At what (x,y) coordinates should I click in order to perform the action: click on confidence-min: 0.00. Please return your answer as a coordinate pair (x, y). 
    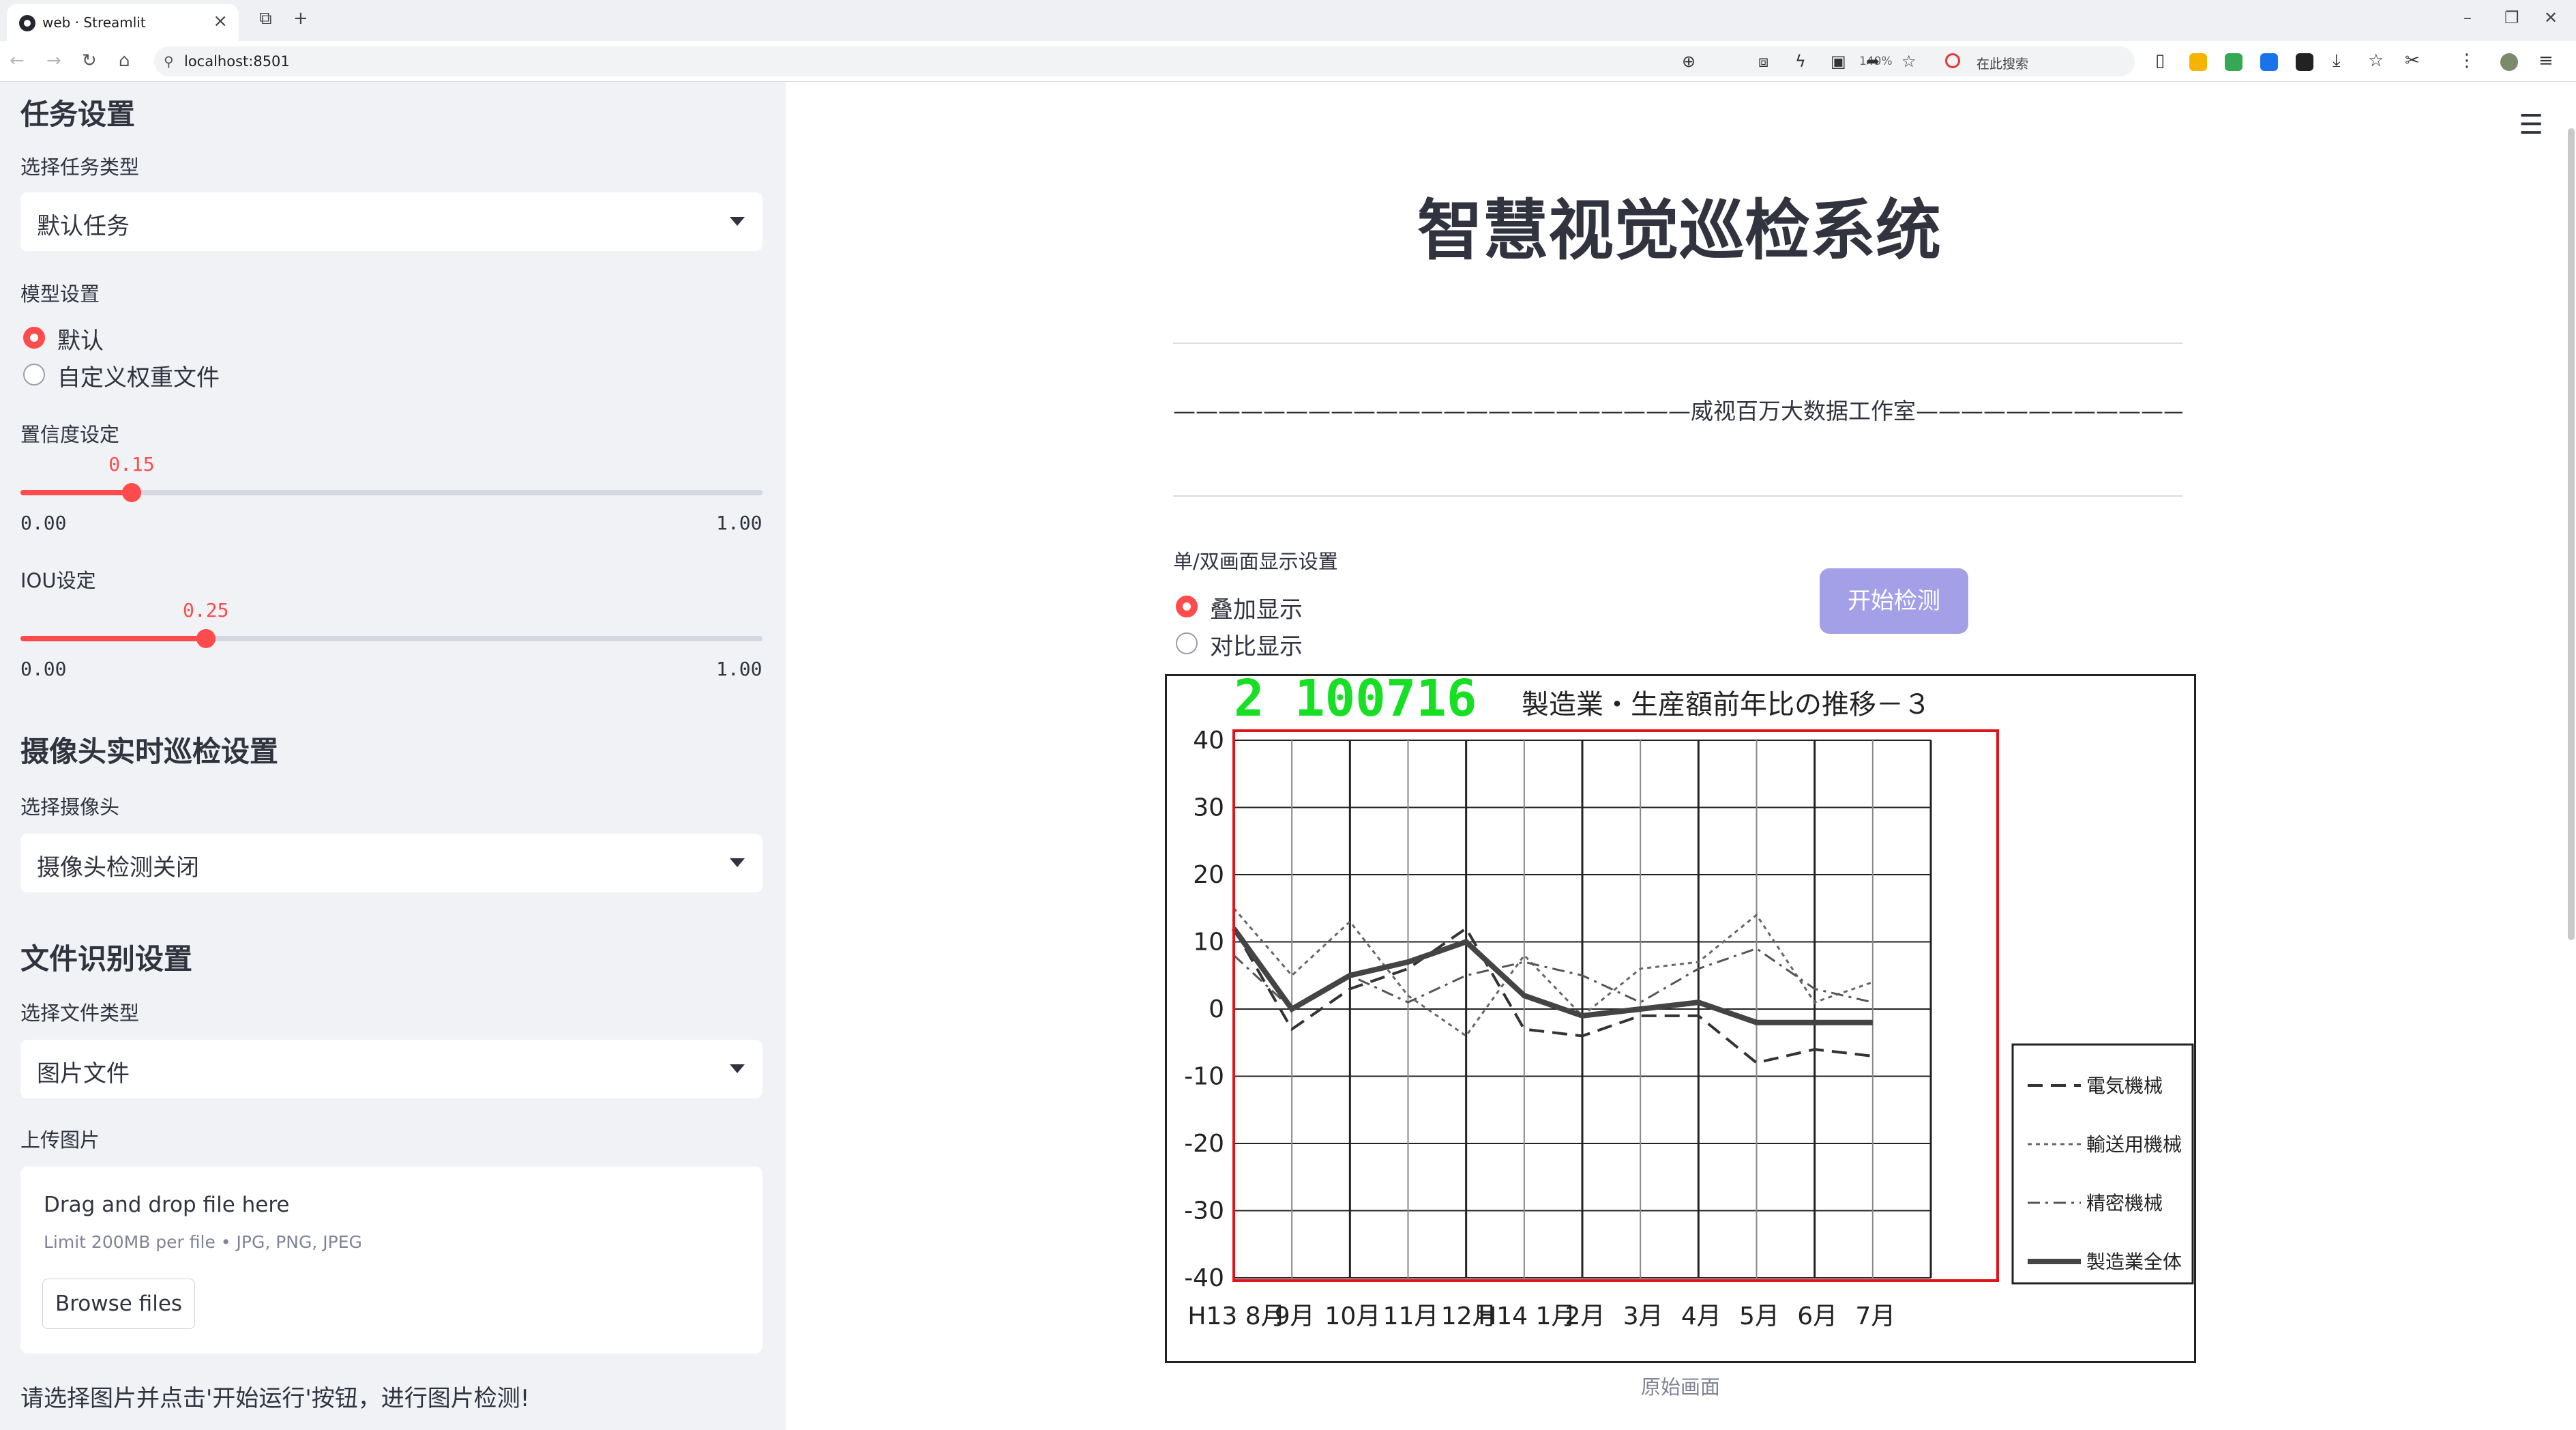
    Looking at the image, I should click on (43, 523).